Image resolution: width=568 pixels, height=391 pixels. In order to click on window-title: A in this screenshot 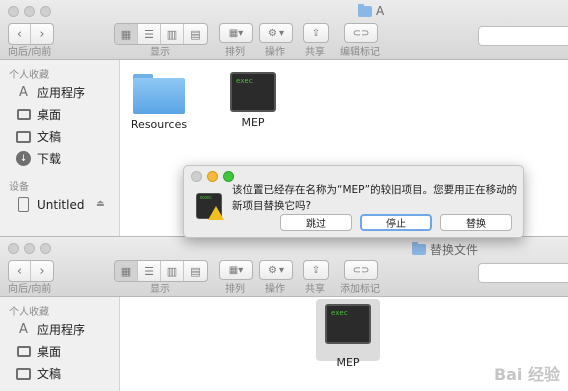, I will do `click(371, 10)`.